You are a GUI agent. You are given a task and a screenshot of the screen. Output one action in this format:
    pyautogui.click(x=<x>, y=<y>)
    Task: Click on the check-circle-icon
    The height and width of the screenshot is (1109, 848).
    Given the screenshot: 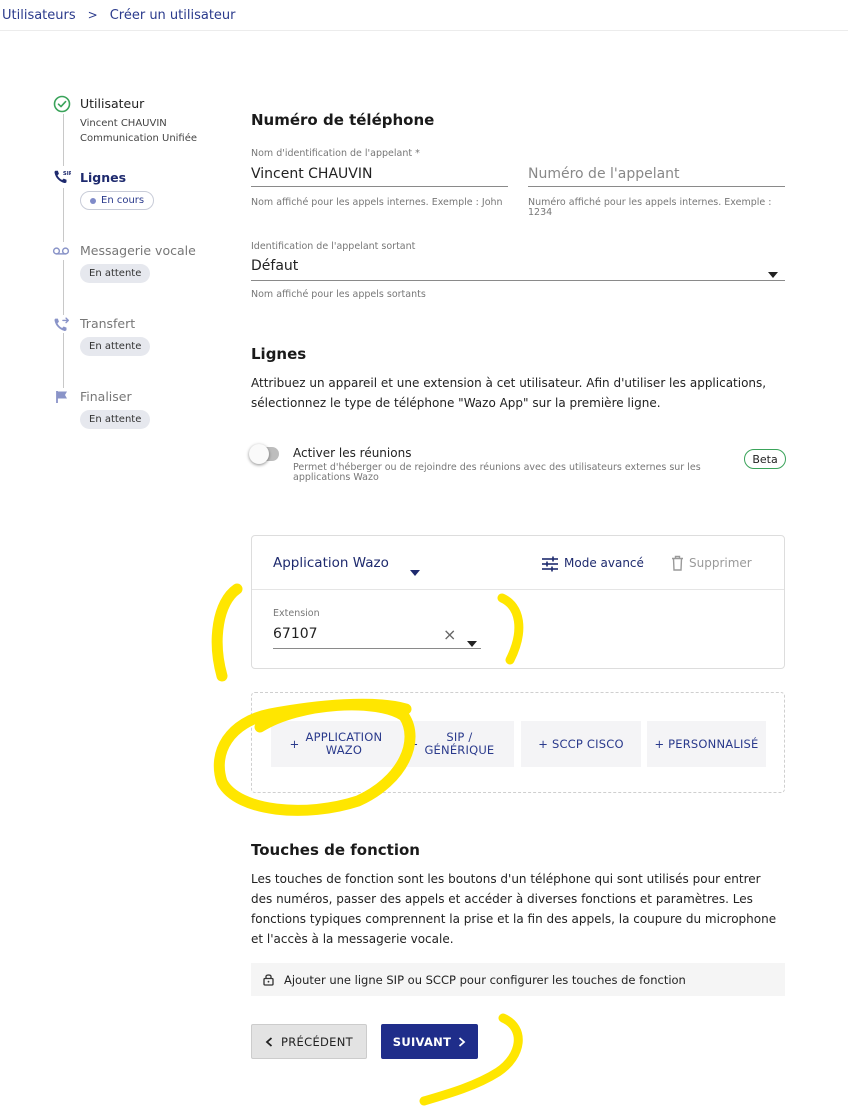 What is the action you would take?
    pyautogui.click(x=62, y=104)
    